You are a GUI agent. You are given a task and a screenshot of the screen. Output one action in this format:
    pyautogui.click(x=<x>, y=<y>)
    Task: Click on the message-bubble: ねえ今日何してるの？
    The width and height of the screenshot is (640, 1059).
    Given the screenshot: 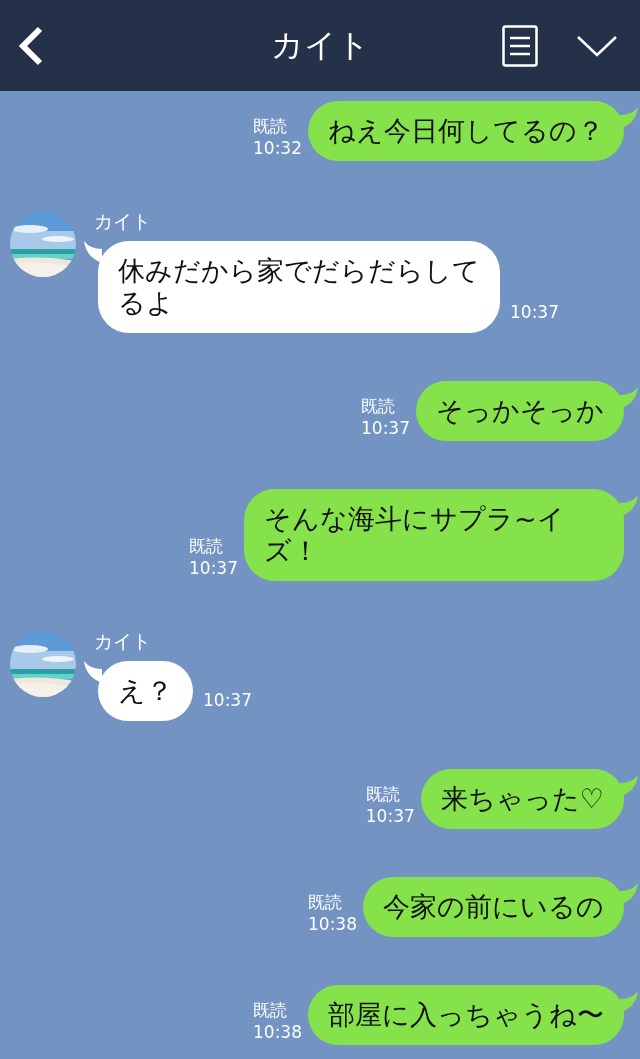 What is the action you would take?
    pyautogui.click(x=466, y=131)
    